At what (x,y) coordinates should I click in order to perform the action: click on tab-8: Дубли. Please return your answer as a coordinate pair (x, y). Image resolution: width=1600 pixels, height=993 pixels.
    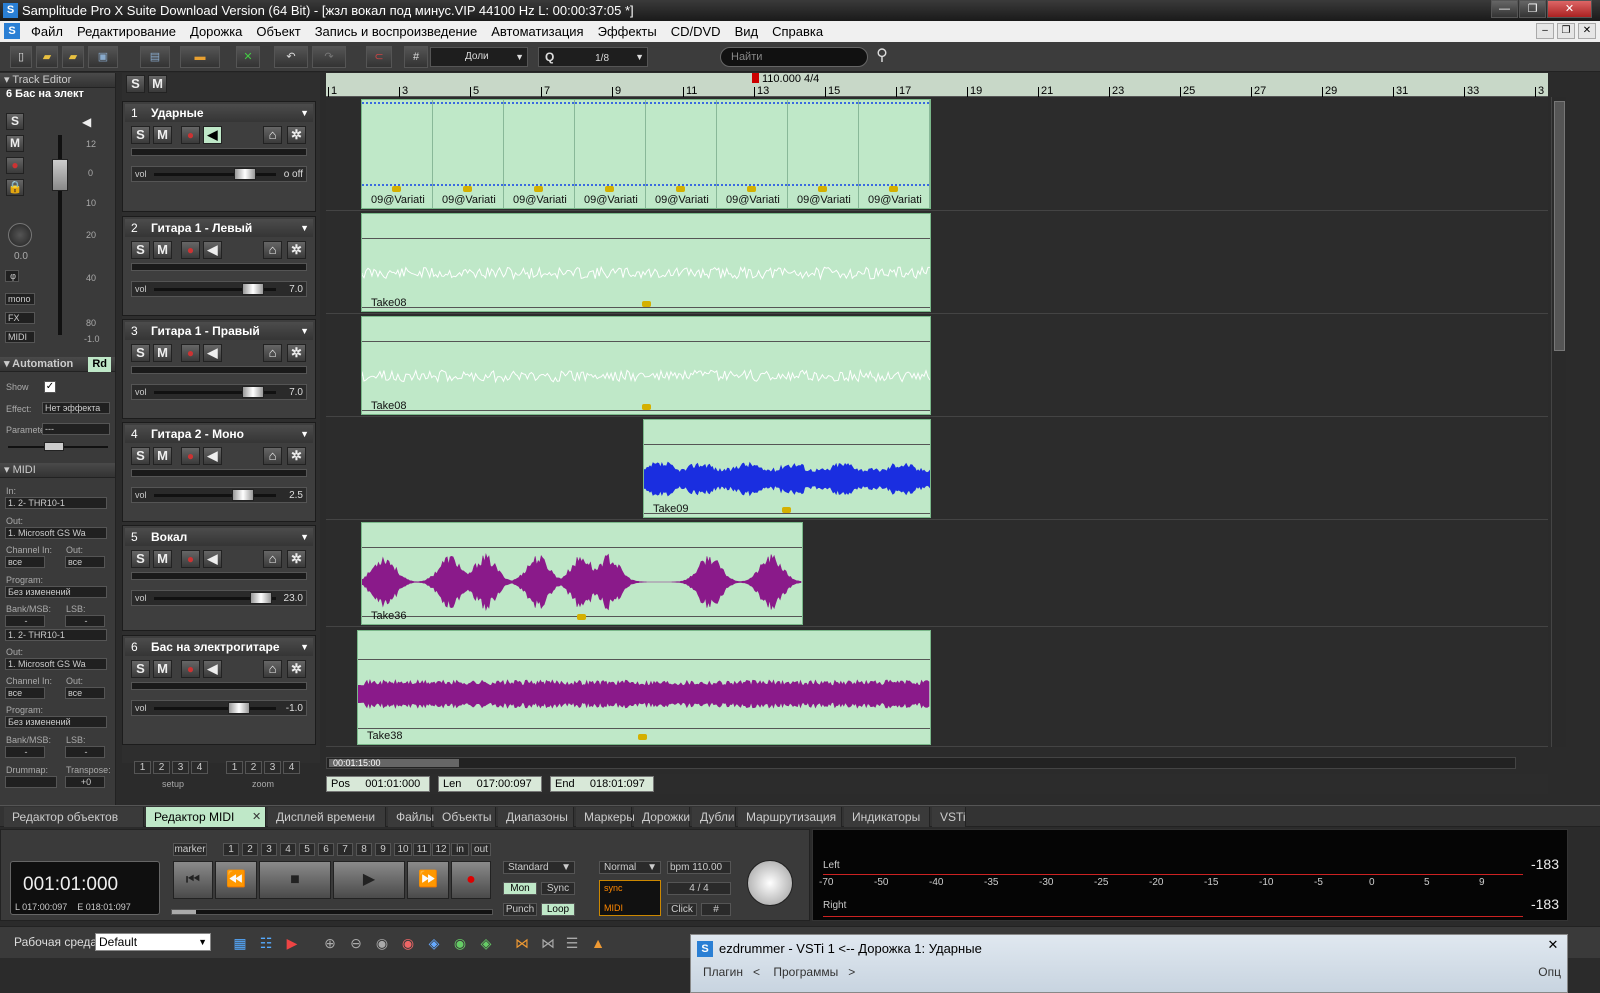
    Looking at the image, I should click on (714, 817).